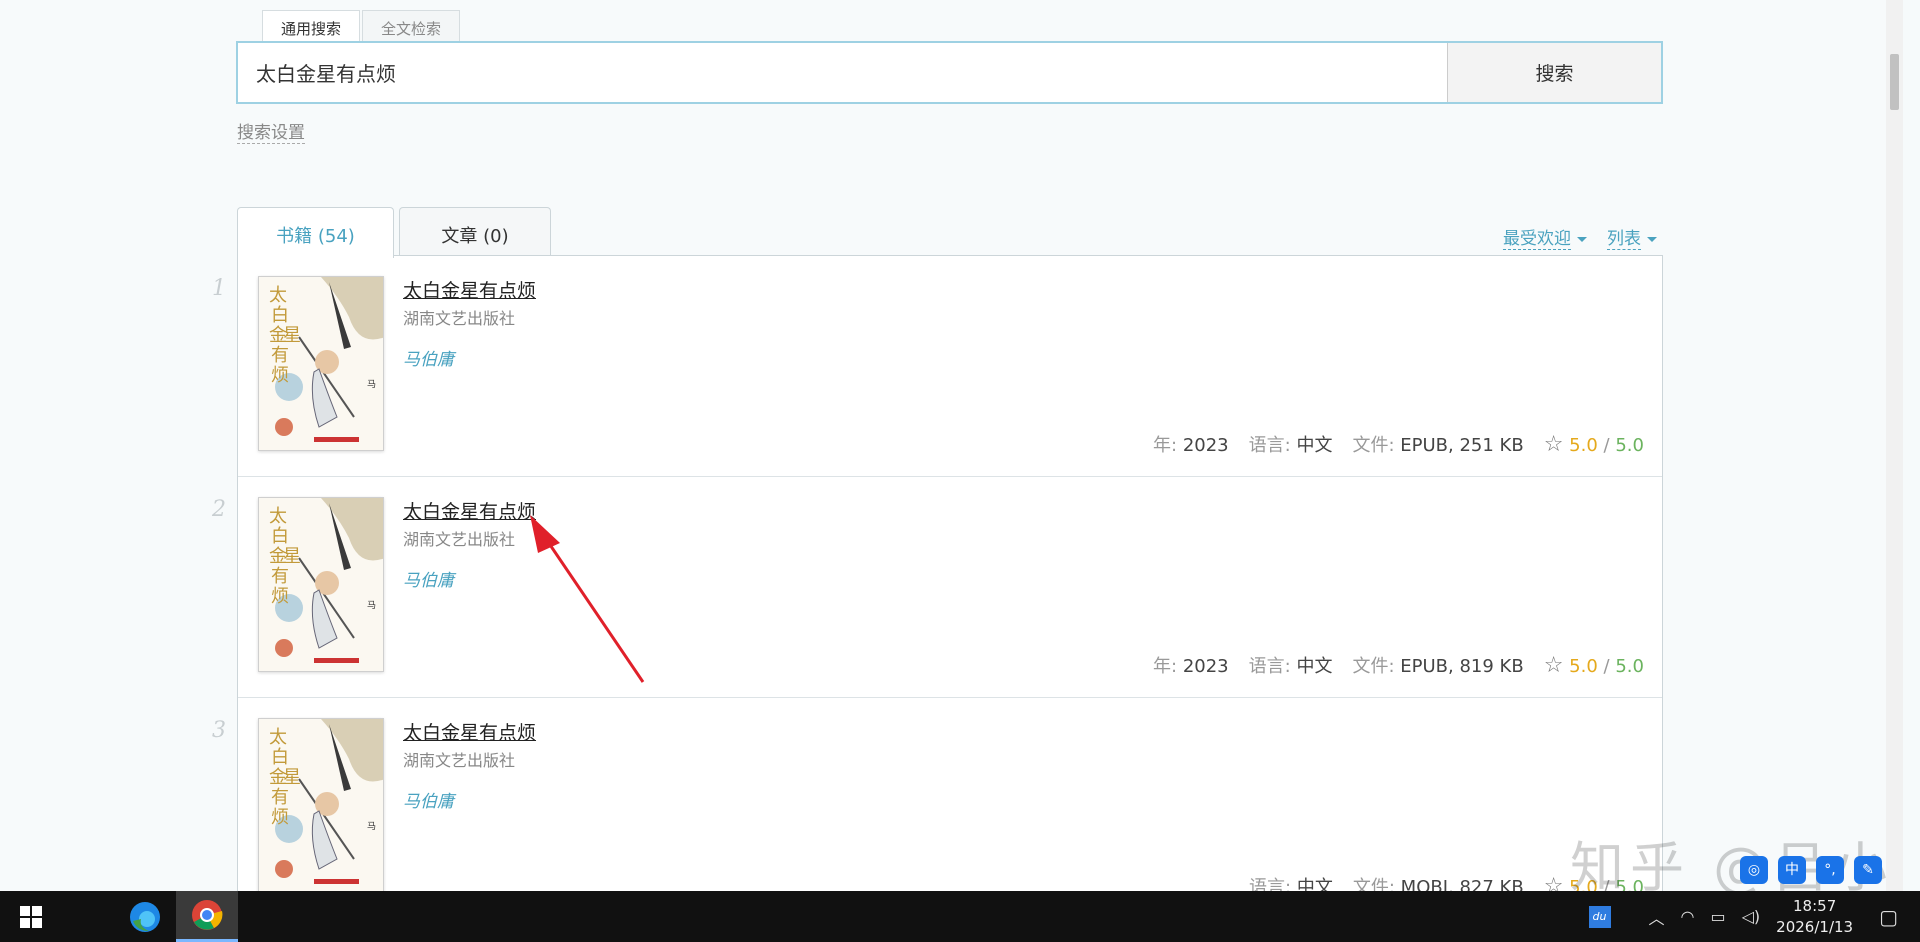 The image size is (1920, 942). I want to click on sort-popular-label: 最受欢迎, so click(1537, 239).